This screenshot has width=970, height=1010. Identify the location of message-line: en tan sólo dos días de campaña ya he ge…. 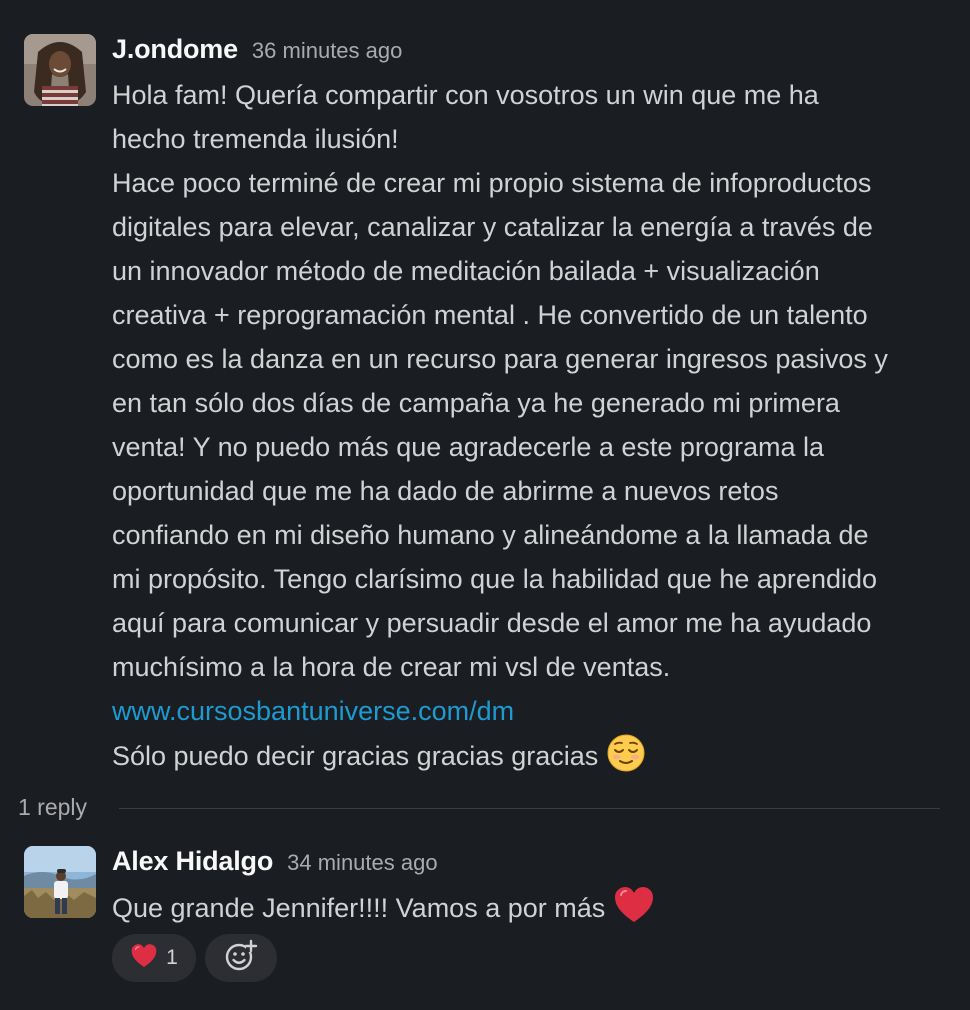
(476, 403).